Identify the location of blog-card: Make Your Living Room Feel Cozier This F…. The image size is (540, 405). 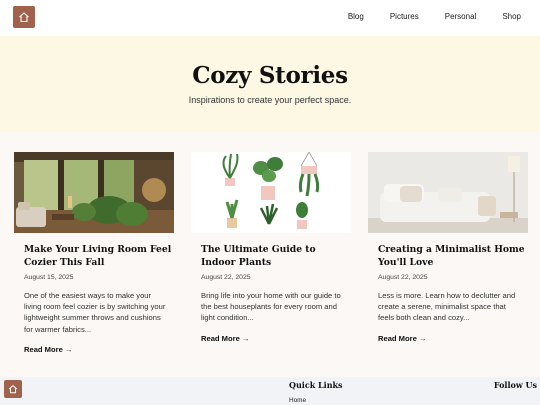
(94, 254).